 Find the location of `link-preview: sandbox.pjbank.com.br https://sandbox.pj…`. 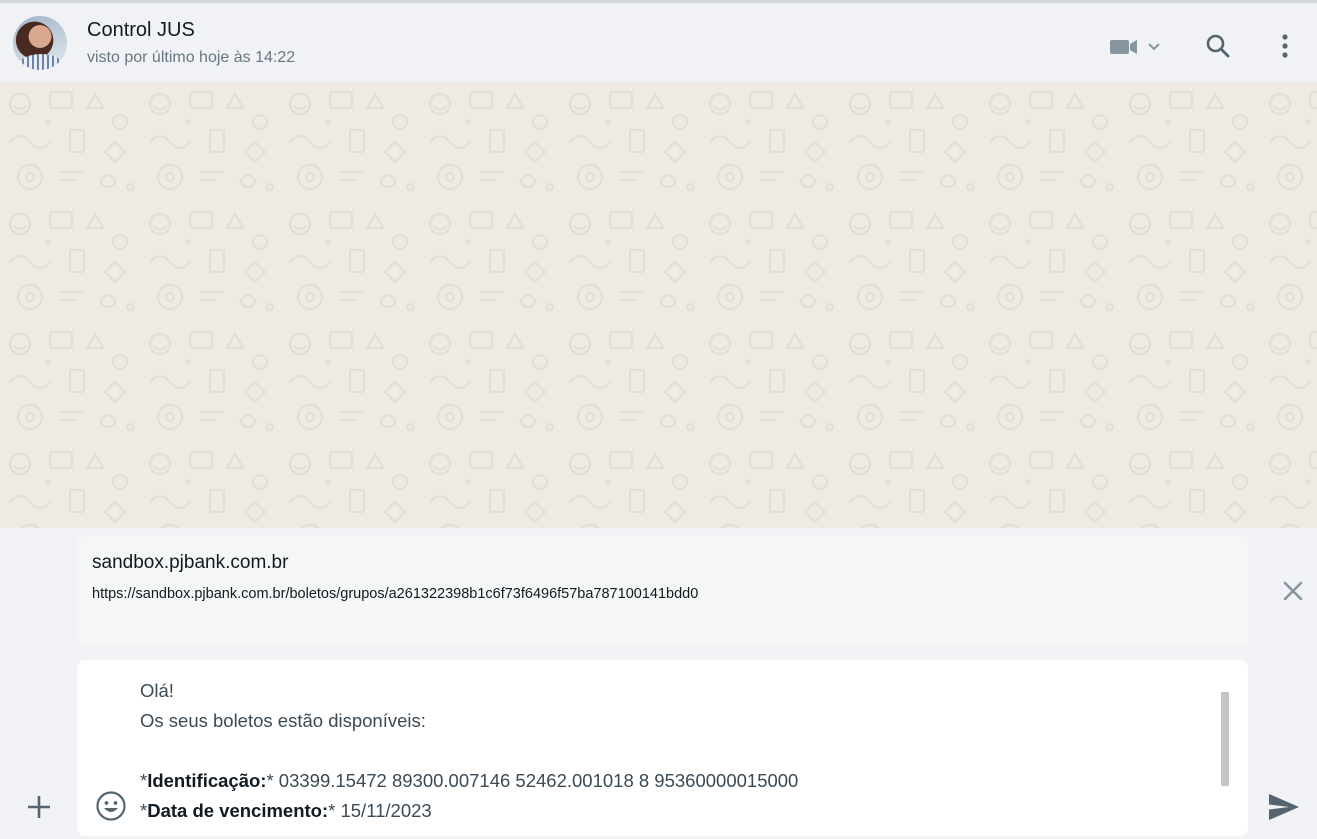

link-preview: sandbox.pjbank.com.br https://sandbox.pj… is located at coordinates (663, 591).